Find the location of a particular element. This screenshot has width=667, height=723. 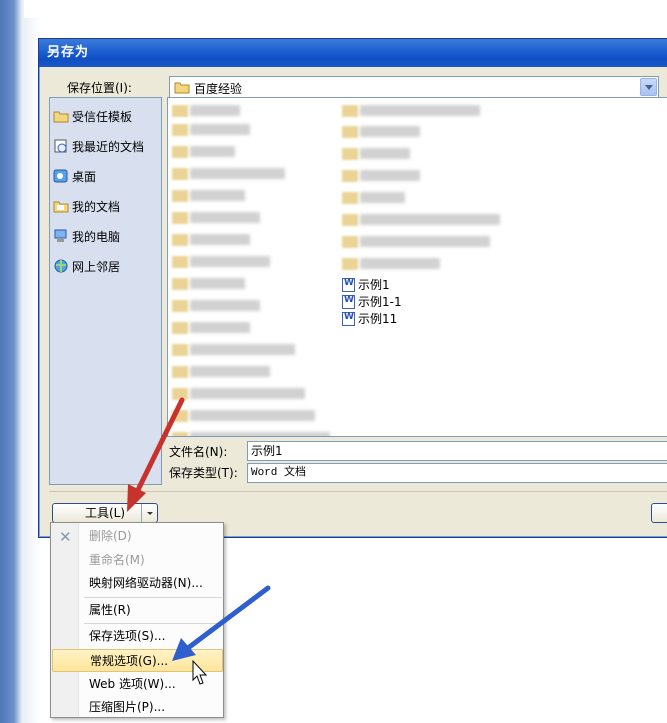

location-dropdown-button is located at coordinates (648, 87).